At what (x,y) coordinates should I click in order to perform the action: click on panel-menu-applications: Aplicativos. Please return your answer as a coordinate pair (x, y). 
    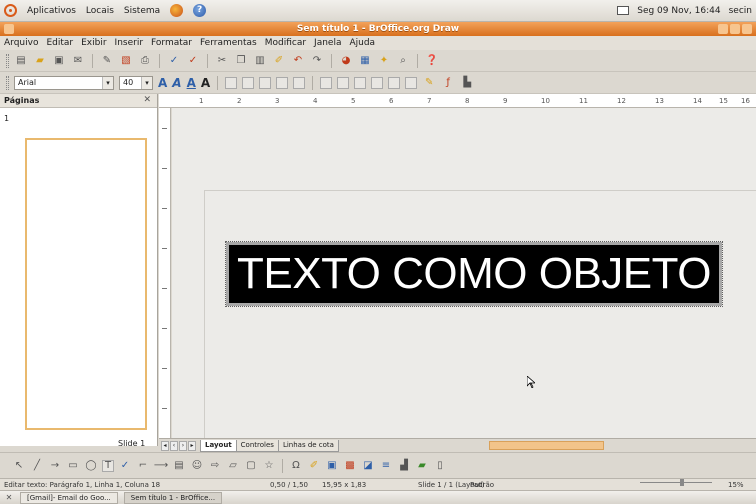
    Looking at the image, I should click on (51, 11).